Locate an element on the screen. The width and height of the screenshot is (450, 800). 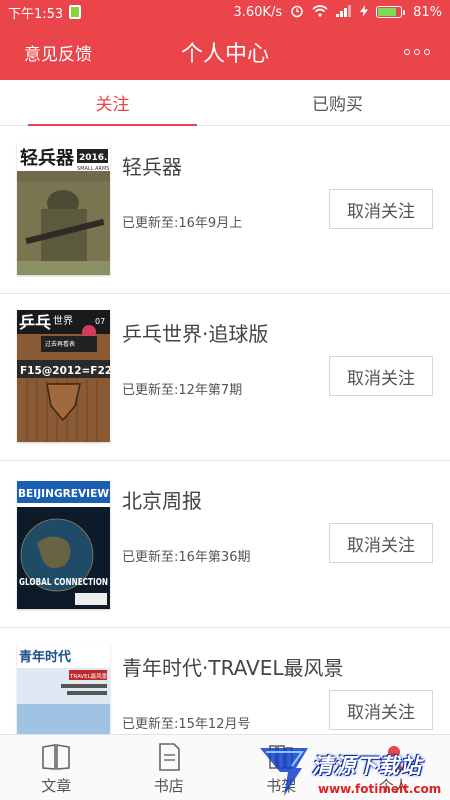
tab-bookshelf: 书架 is located at coordinates (281, 767).